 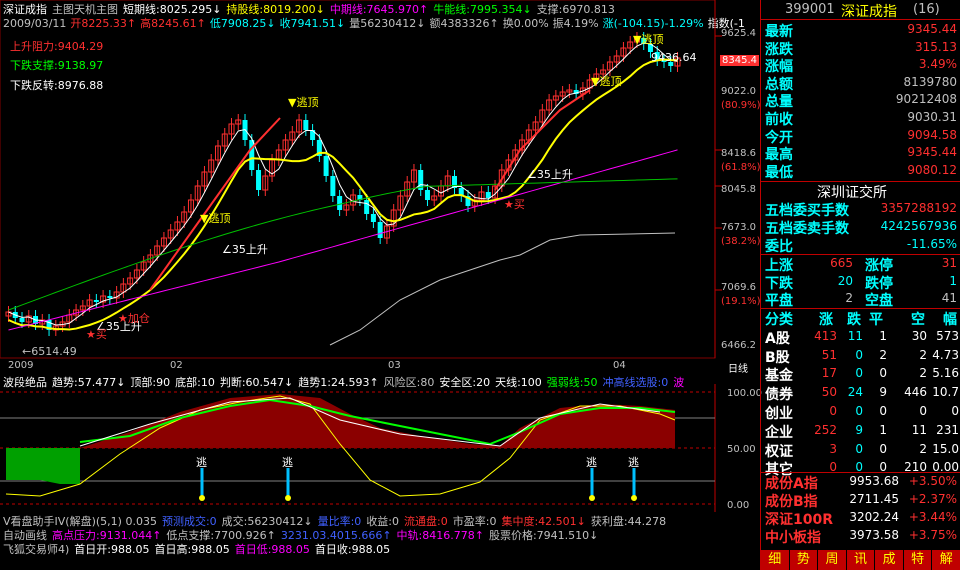 What do you see at coordinates (810, 9) in the screenshot?
I see `stock-code: 399001` at bounding box center [810, 9].